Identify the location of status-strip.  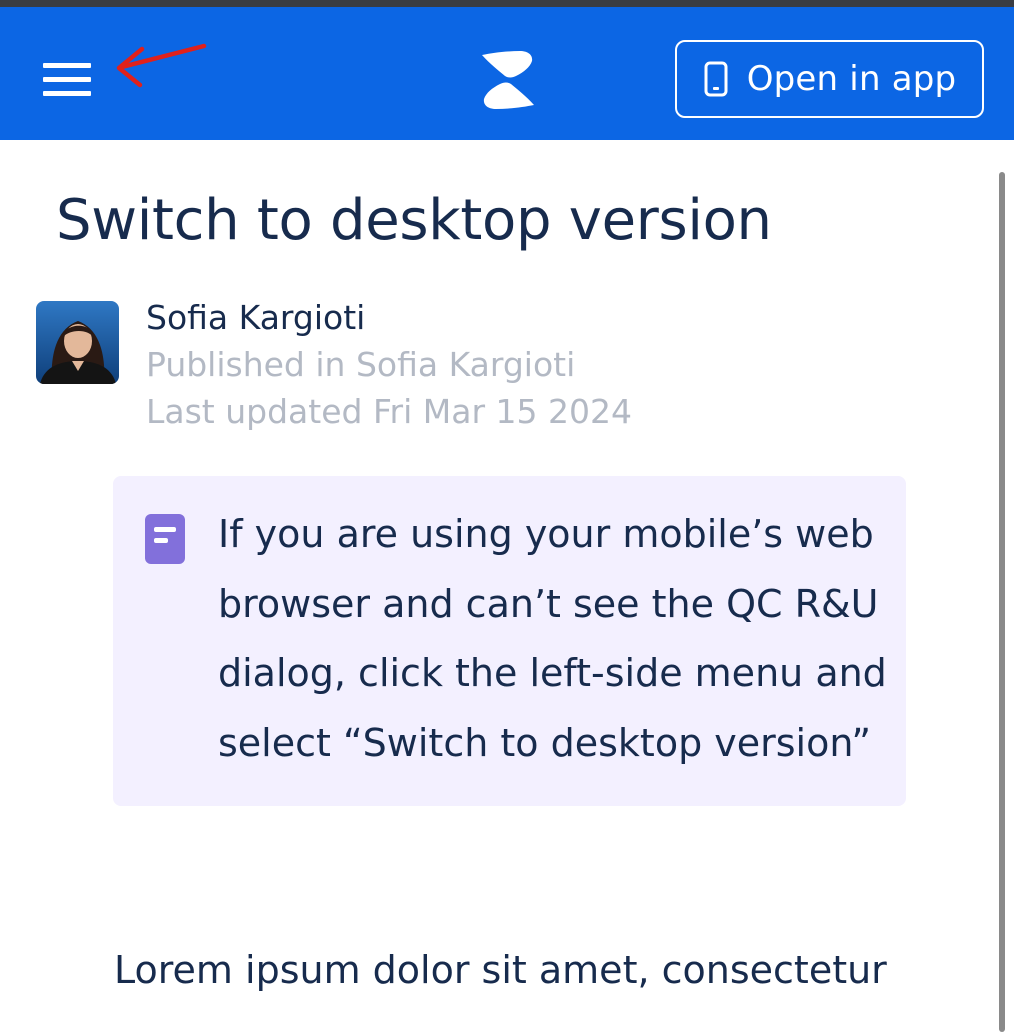
(507, 3).